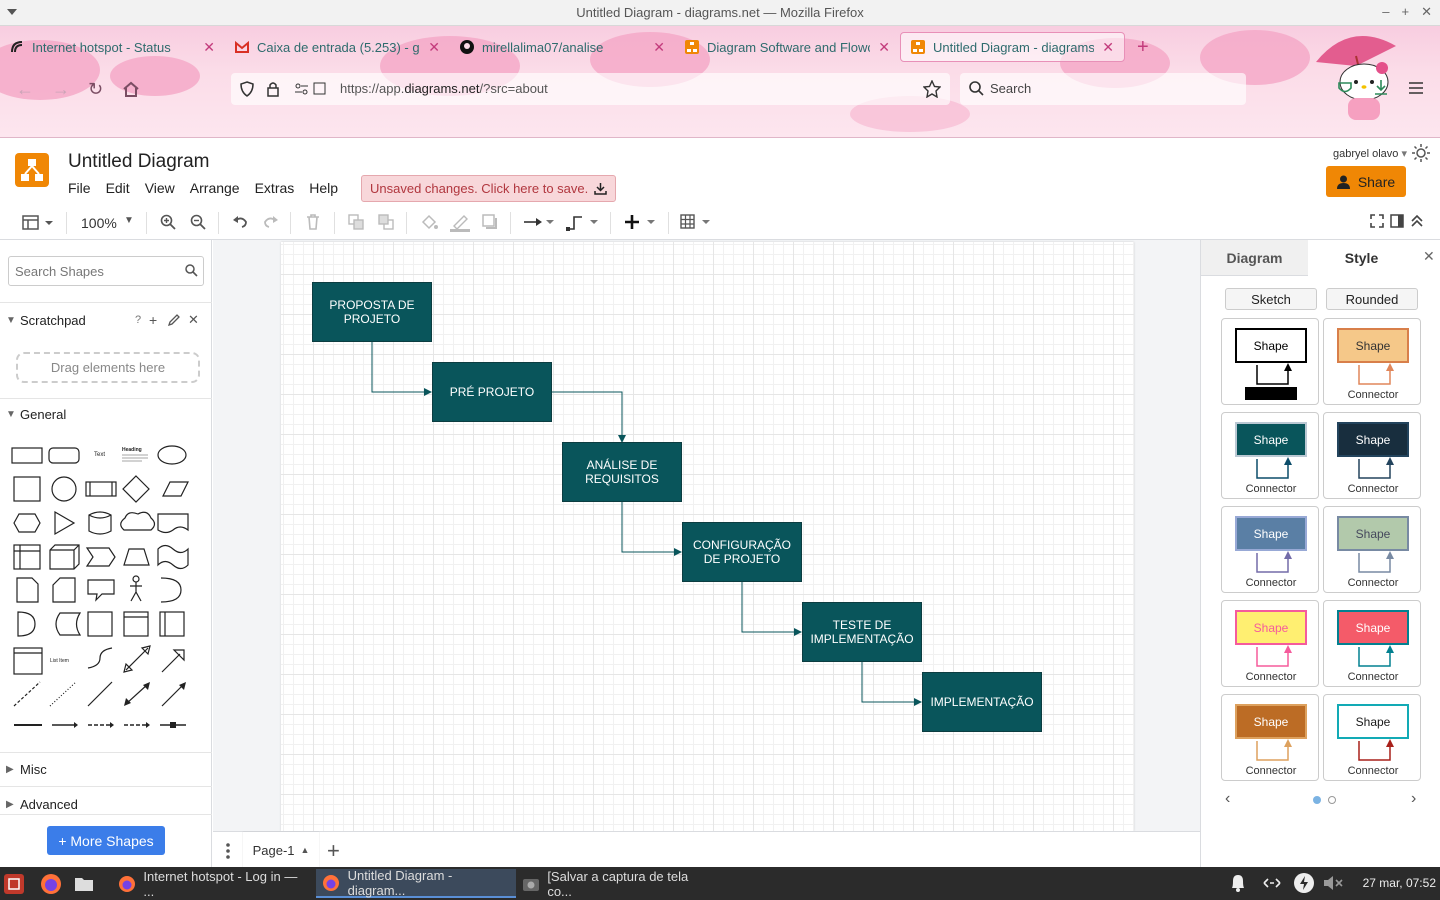  What do you see at coordinates (651, 529) in the screenshot?
I see `edge-analise-to-config` at bounding box center [651, 529].